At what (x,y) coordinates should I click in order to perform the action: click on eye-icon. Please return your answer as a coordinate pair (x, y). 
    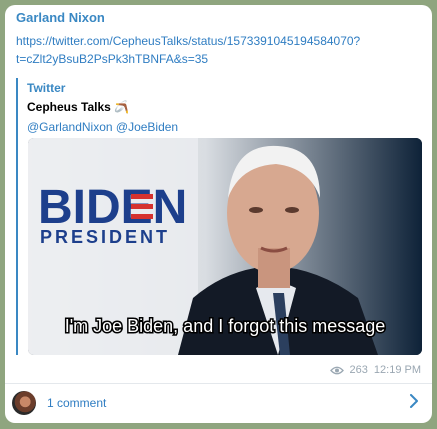
    Looking at the image, I should click on (336, 370).